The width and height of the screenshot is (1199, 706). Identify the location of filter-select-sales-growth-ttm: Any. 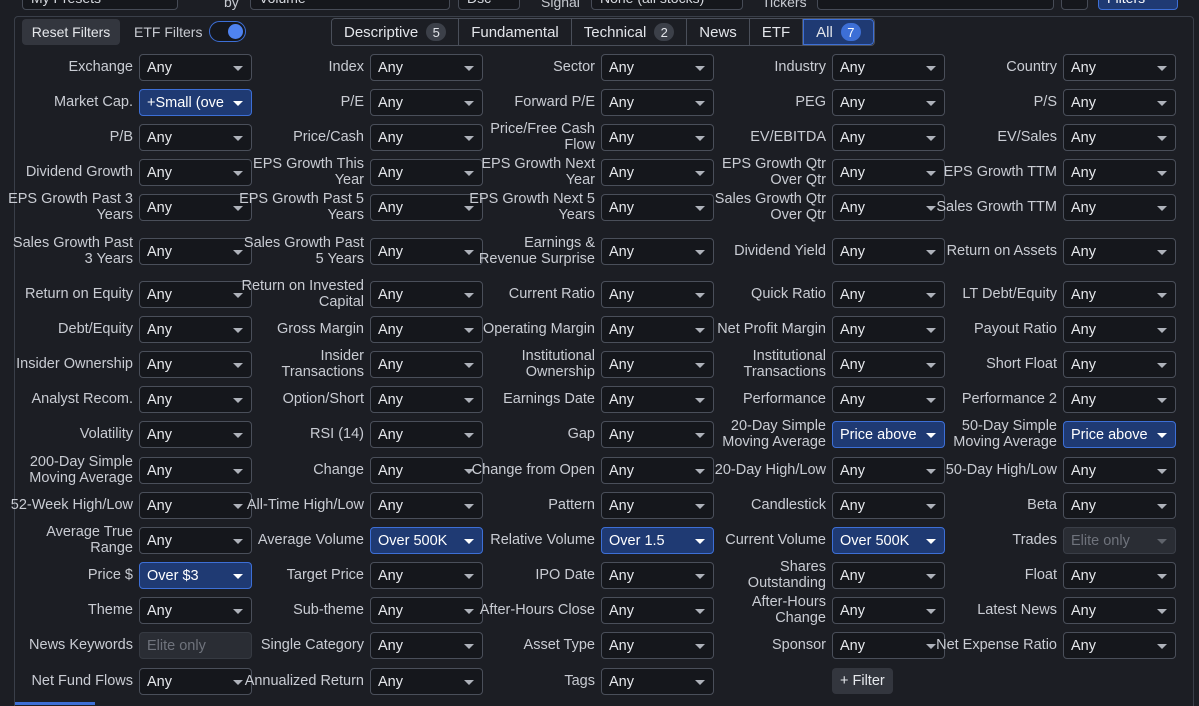
(1119, 207).